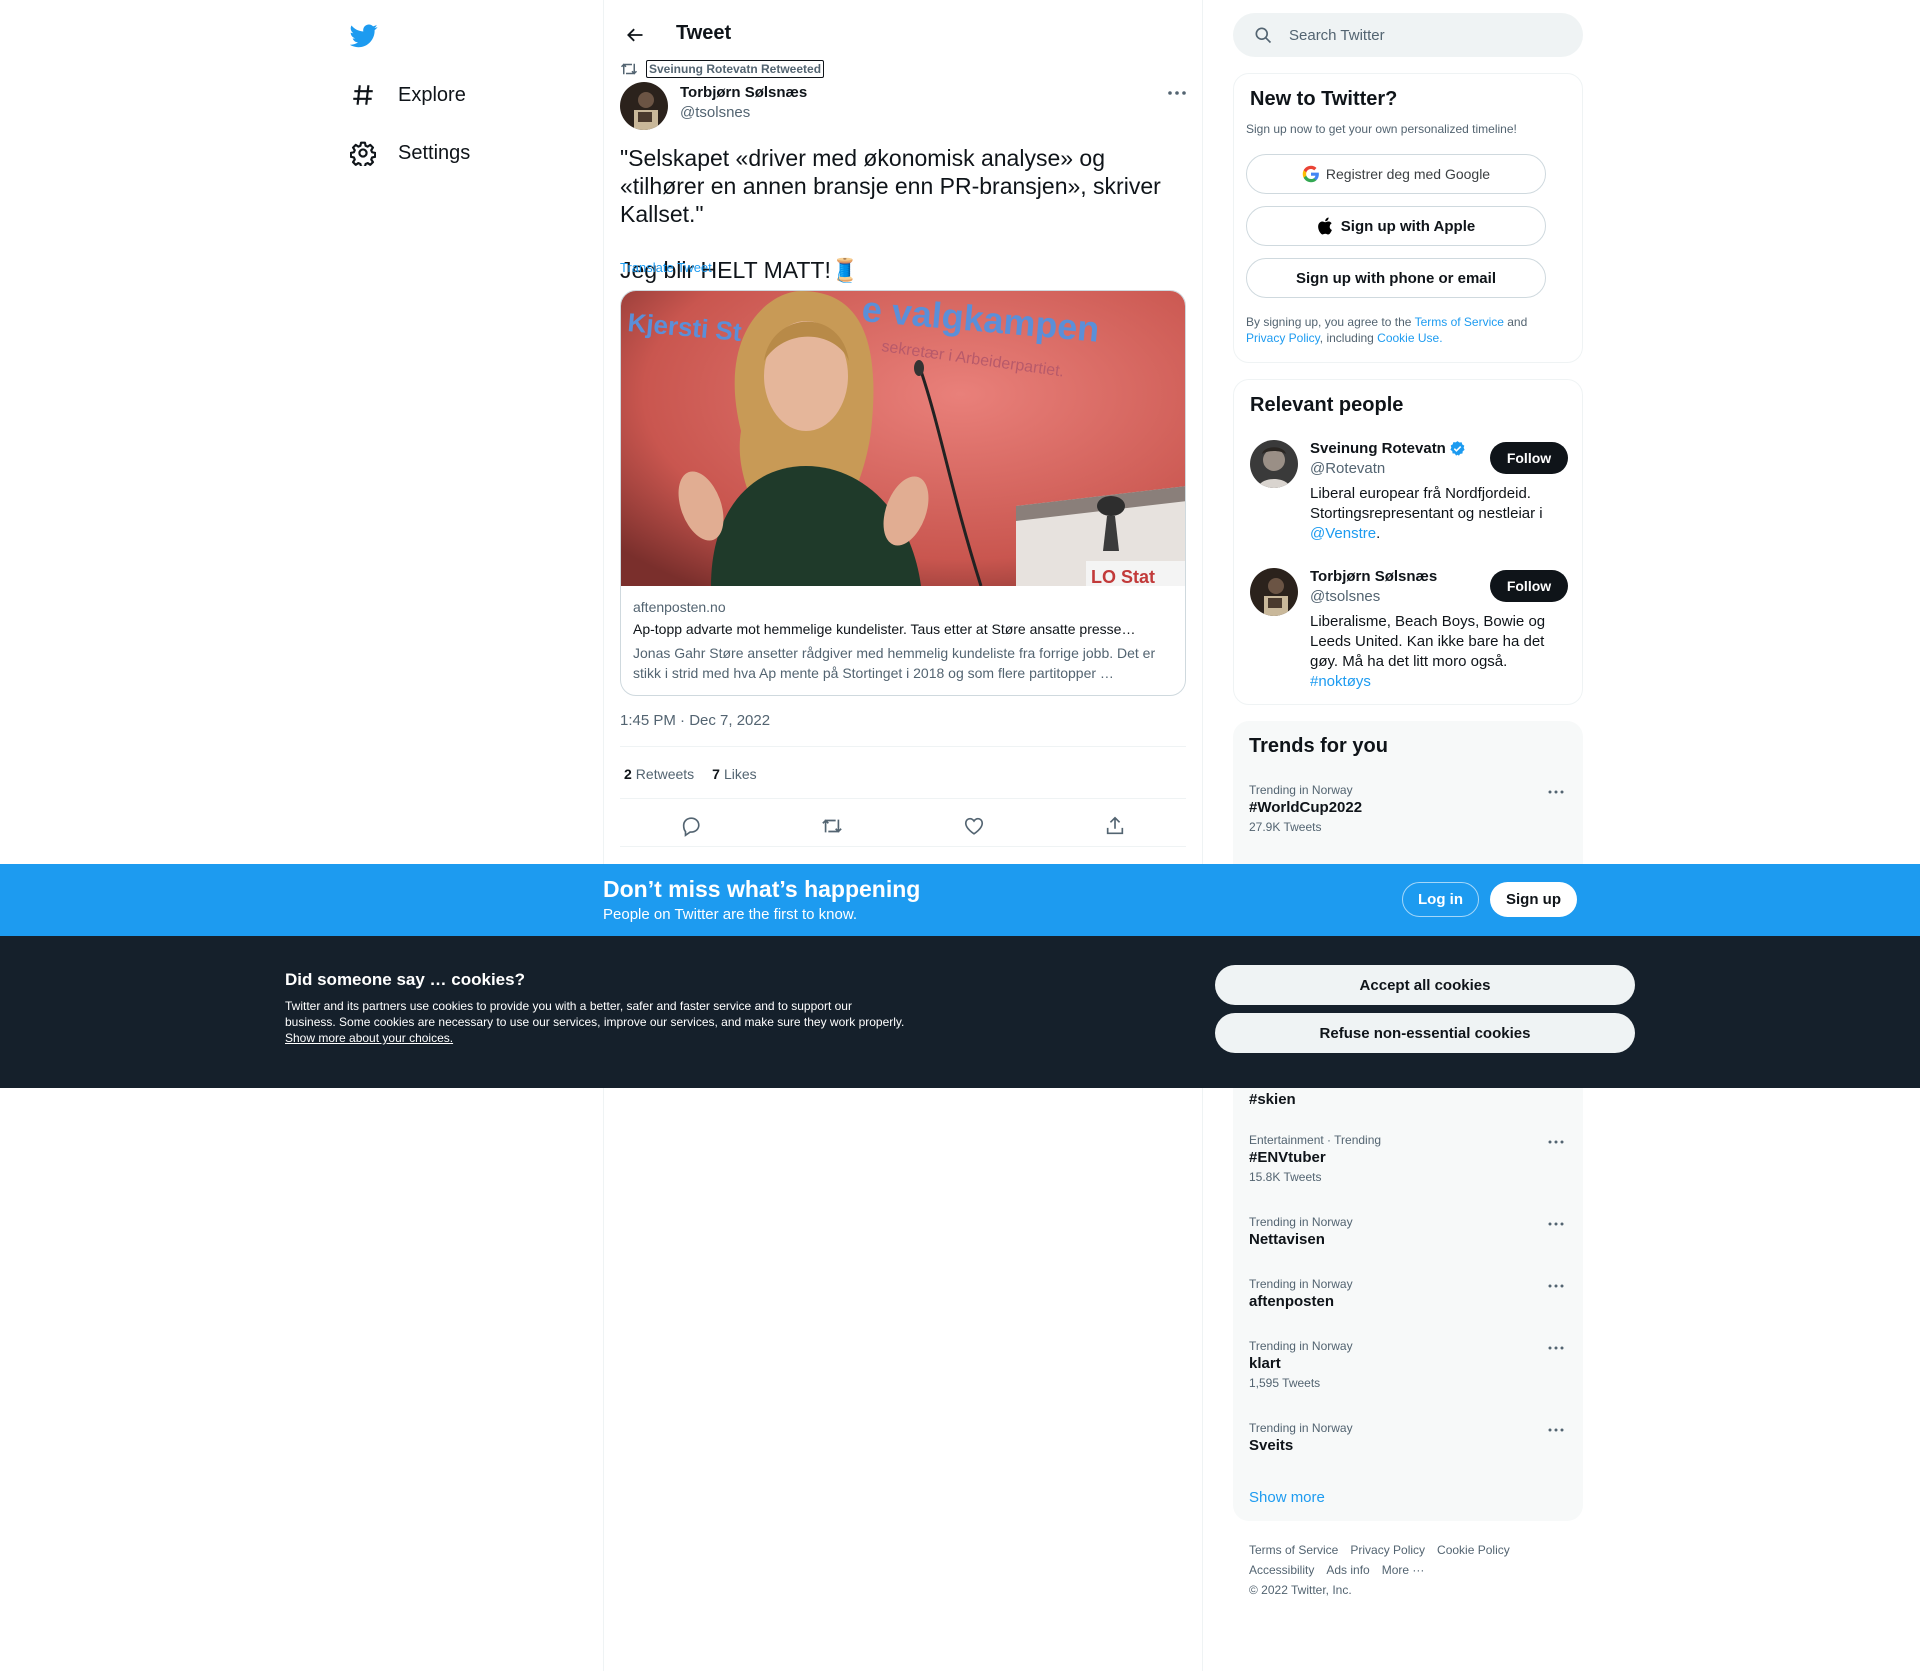  Describe the element at coordinates (1425, 1033) in the screenshot. I see `refuse-cookies-button: Refuse non-essential cookies` at that location.